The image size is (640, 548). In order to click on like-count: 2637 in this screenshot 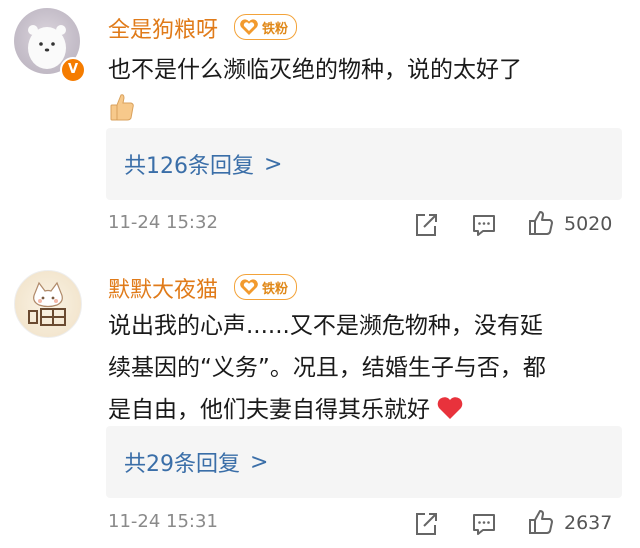, I will do `click(588, 523)`.